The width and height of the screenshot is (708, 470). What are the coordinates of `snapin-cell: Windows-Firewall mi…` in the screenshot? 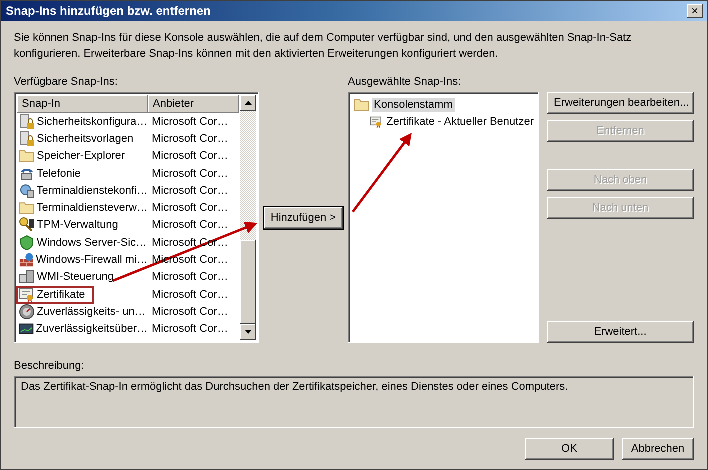 It's located at (82, 260).